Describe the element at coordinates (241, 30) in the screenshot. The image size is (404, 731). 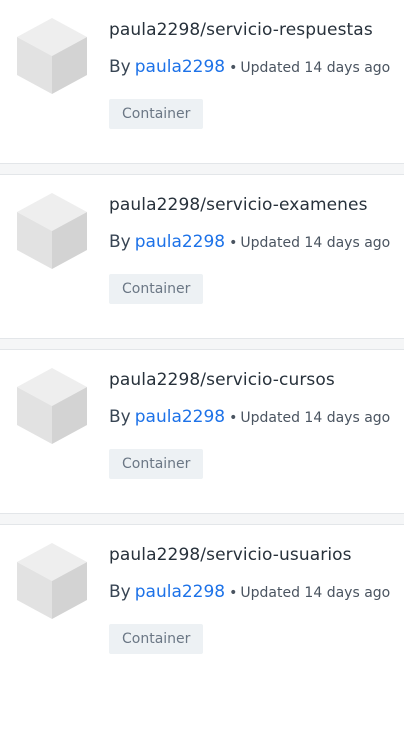
I see `repository-title: paula2298/servicio-respuestas` at that location.